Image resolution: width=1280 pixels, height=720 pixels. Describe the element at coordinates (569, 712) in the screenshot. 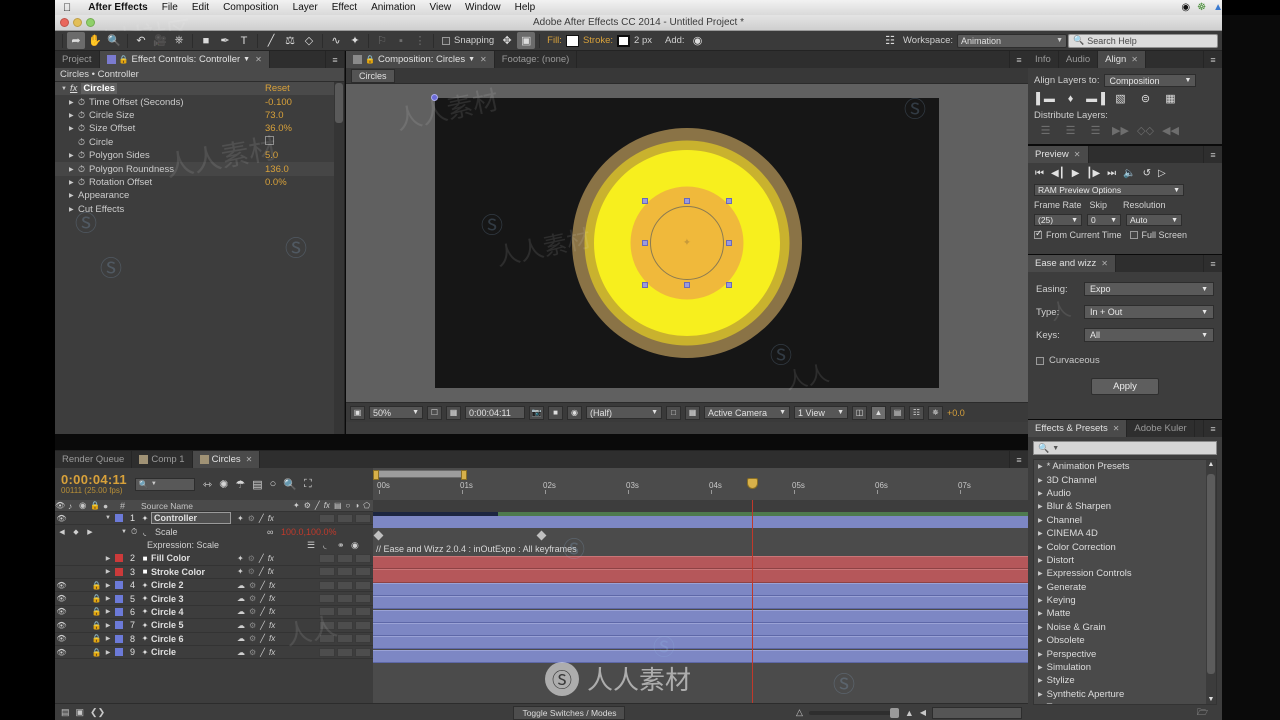

I see `toggle-switches-modes-button: Toggle Switches / Modes` at that location.